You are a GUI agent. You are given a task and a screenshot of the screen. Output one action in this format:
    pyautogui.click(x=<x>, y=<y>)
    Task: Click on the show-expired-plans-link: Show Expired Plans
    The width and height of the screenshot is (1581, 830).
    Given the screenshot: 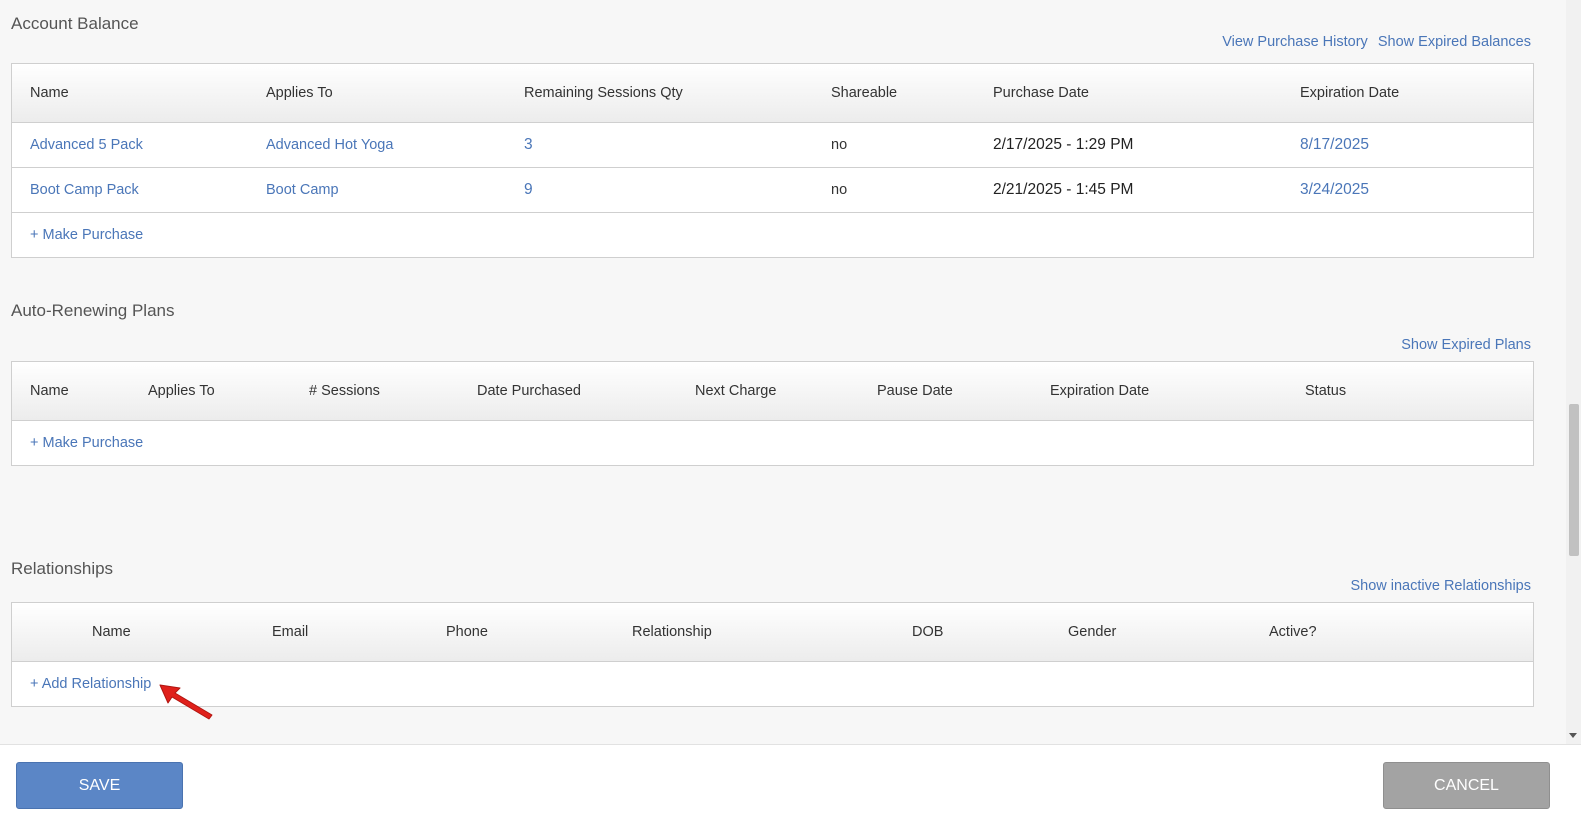 What is the action you would take?
    pyautogui.click(x=1466, y=345)
    